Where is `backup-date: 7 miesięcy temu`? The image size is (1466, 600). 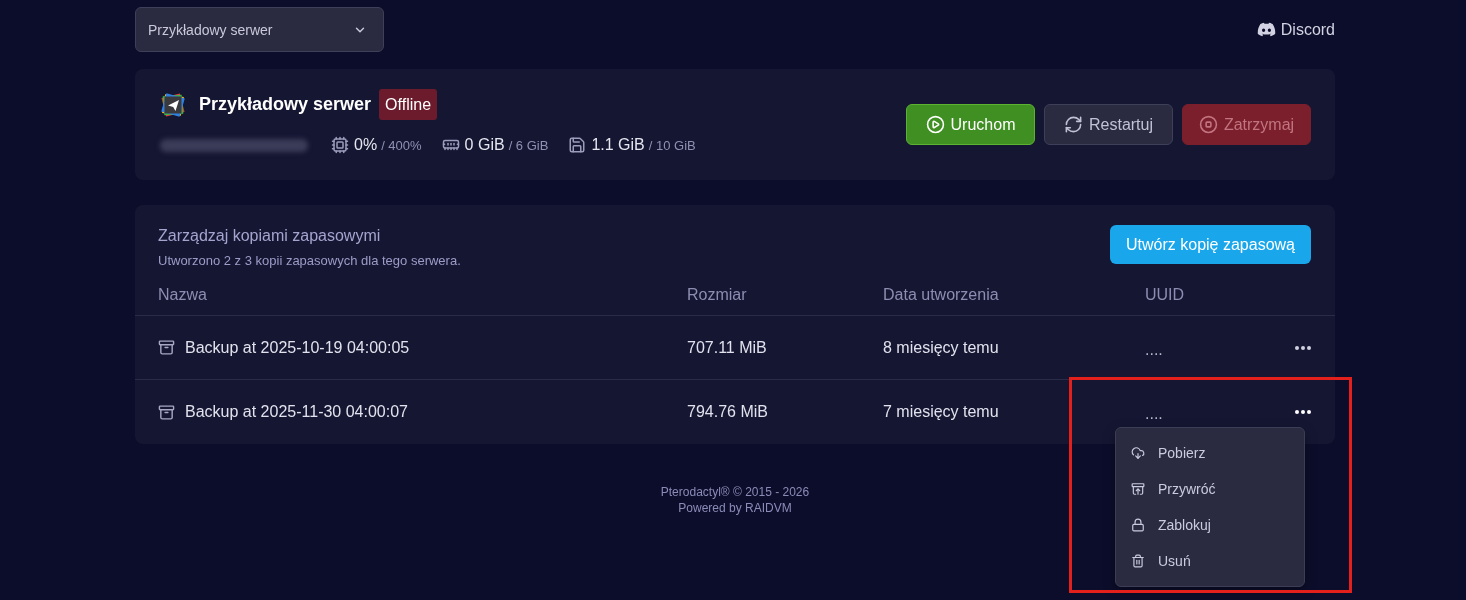
backup-date: 7 miesięcy temu is located at coordinates (941, 412).